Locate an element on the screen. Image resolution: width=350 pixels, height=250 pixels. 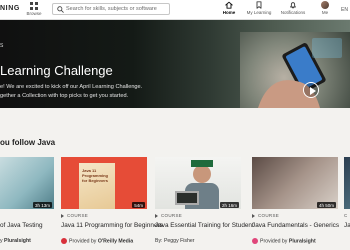
bell-icon is located at coordinates (293, 5).